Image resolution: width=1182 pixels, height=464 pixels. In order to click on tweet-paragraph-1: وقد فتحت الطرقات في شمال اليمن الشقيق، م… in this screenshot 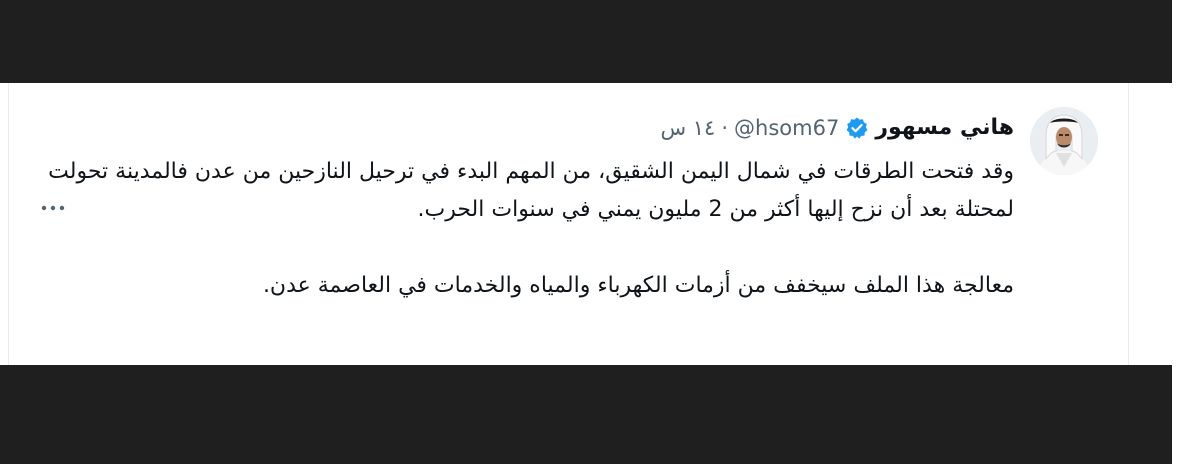, I will do `click(531, 190)`.